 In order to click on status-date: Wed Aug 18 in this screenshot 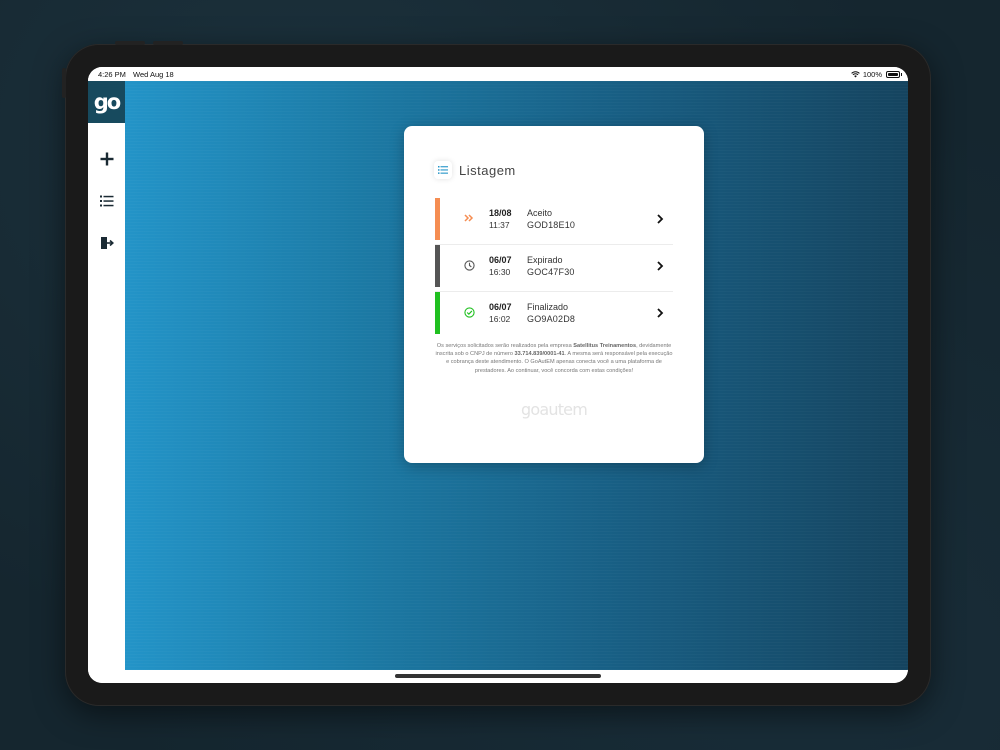, I will do `click(153, 74)`.